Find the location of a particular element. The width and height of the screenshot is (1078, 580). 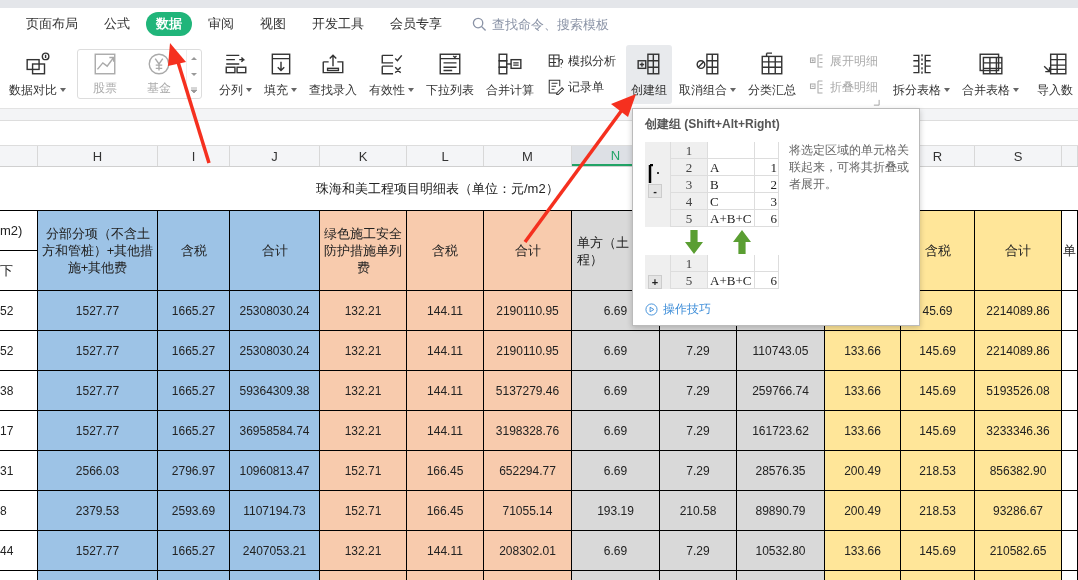

menu-tab: 开发工具 is located at coordinates (338, 24).